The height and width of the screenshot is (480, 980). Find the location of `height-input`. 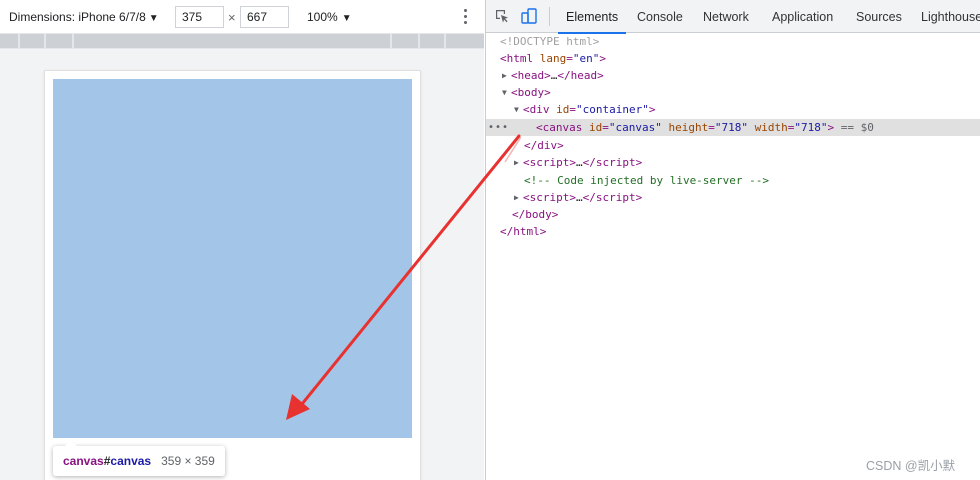

height-input is located at coordinates (264, 17).